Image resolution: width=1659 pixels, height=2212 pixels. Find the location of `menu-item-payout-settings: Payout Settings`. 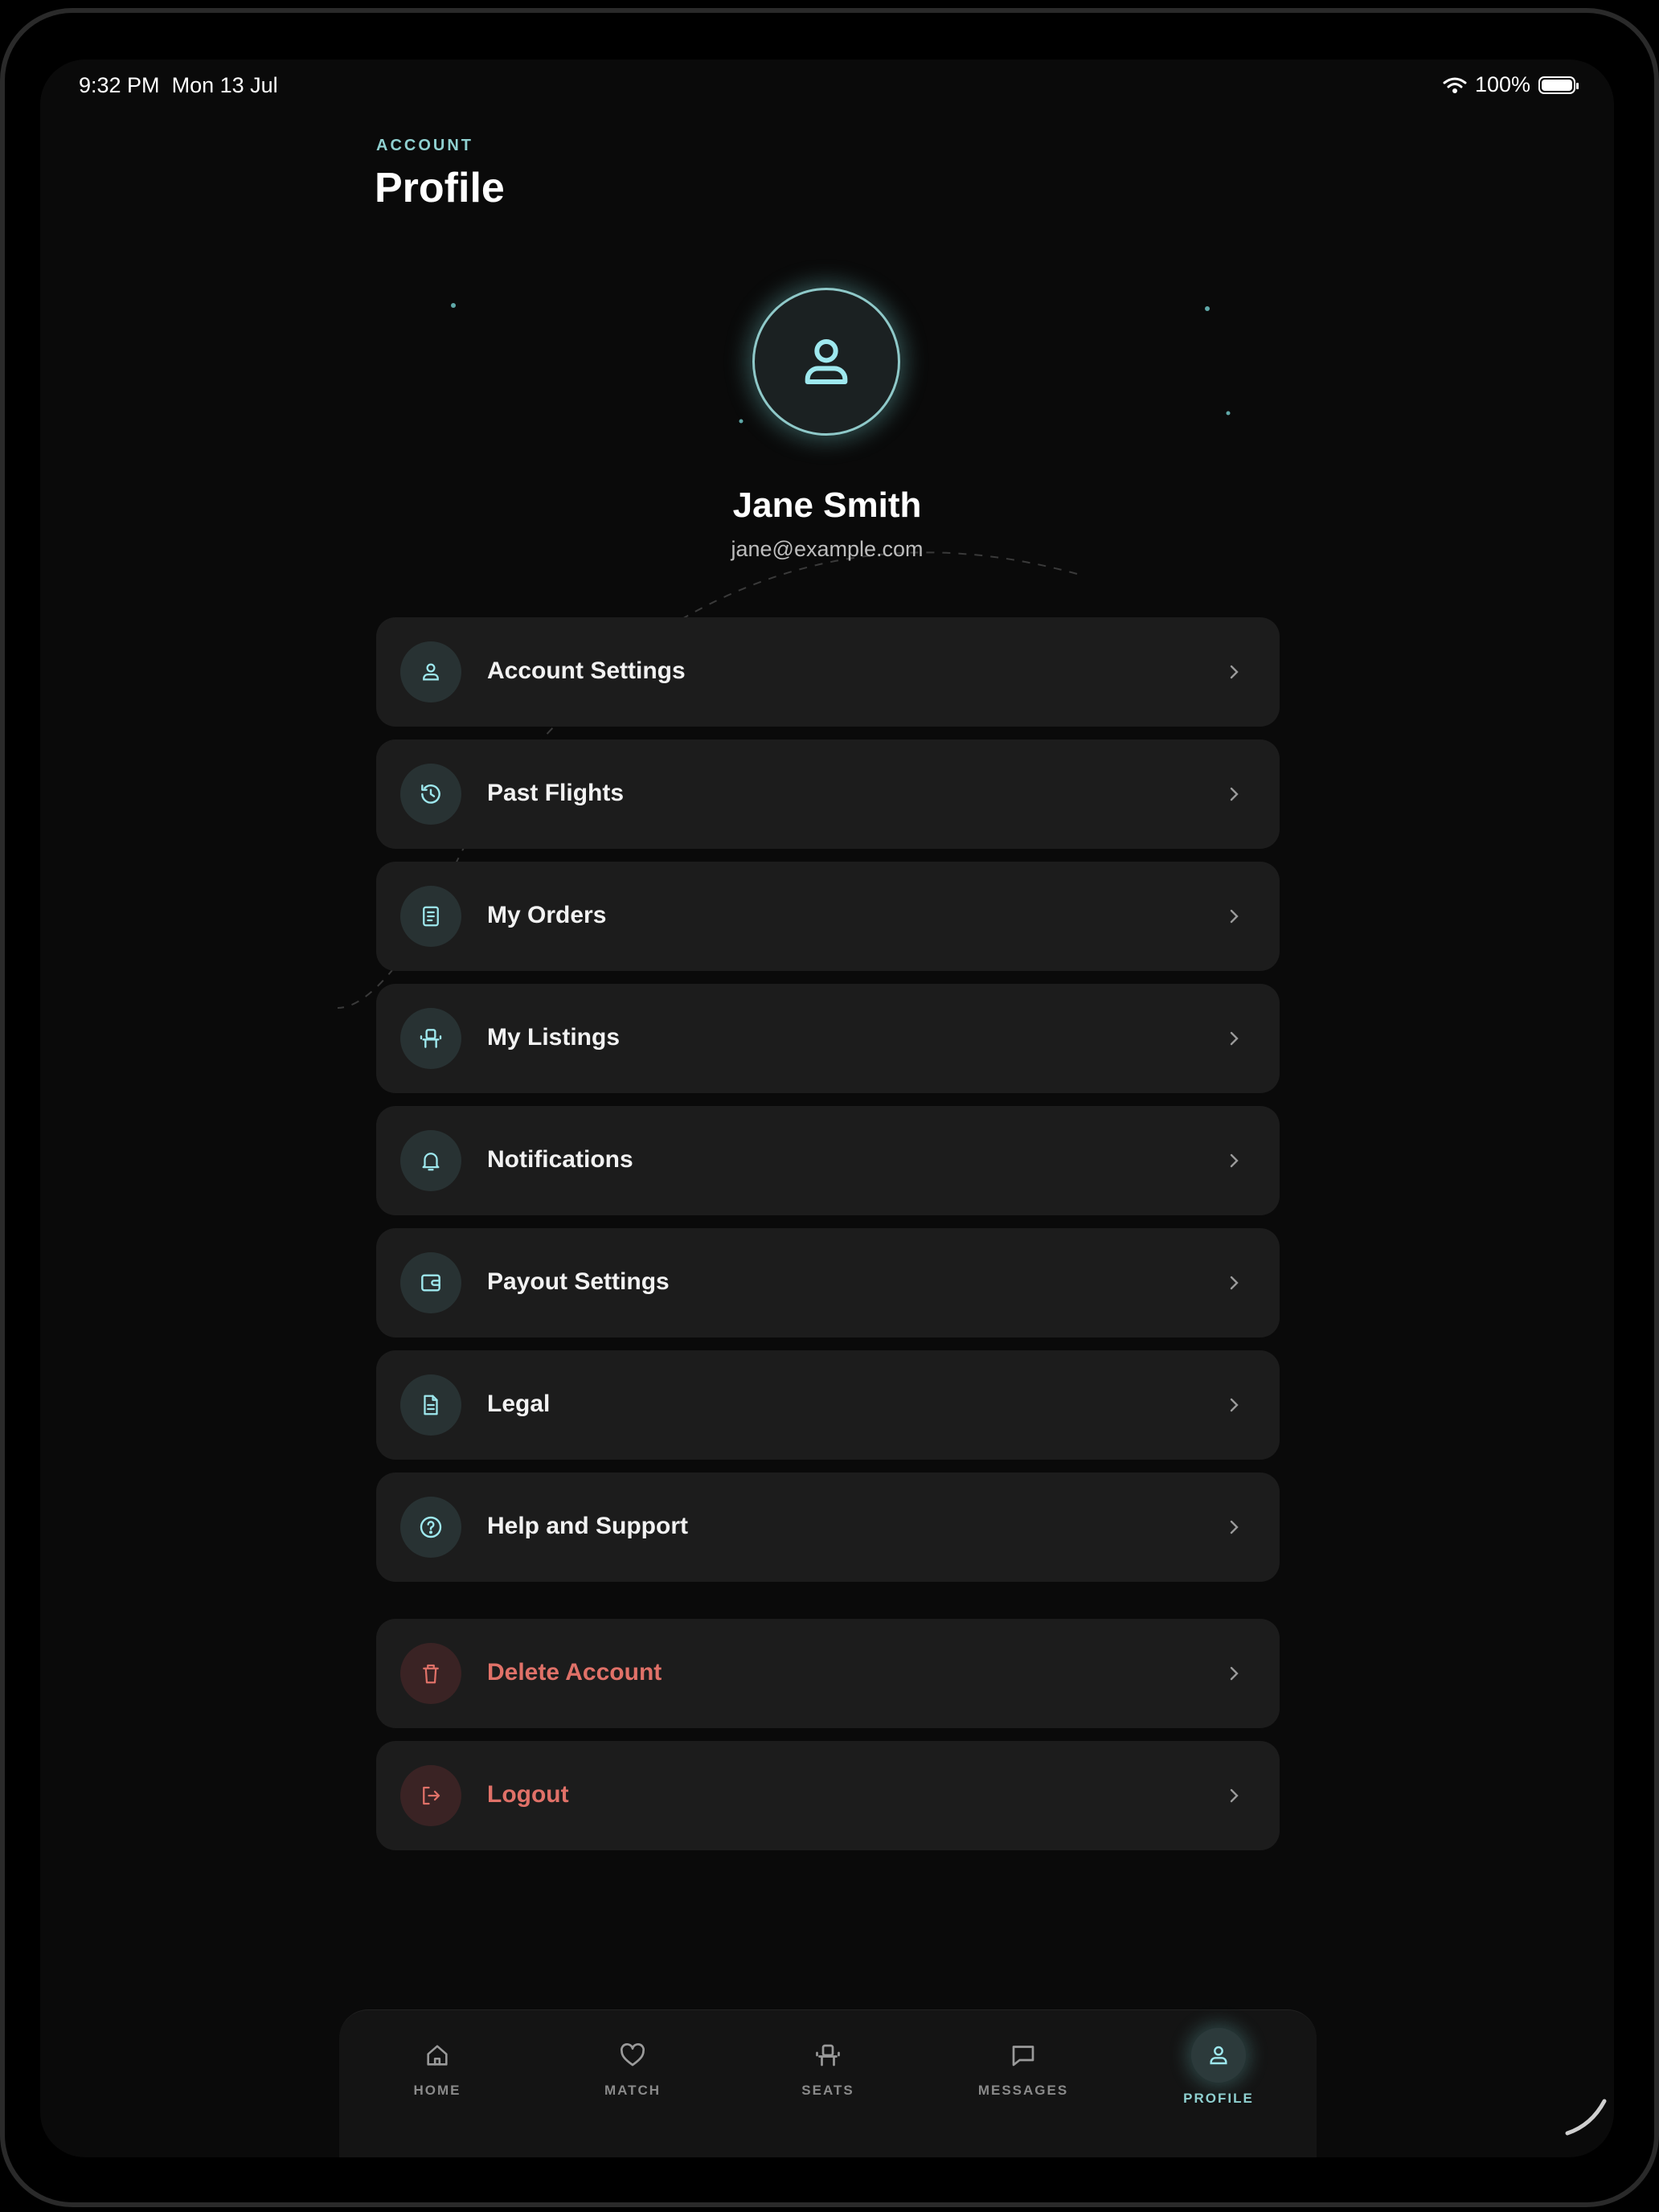

menu-item-payout-settings: Payout Settings is located at coordinates (828, 1282).